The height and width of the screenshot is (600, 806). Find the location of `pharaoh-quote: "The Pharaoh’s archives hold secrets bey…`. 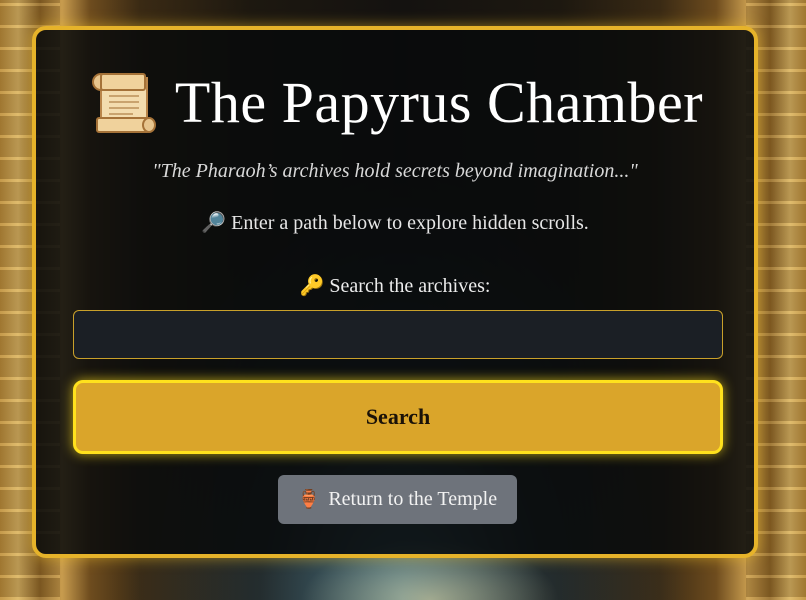

pharaoh-quote: "The Pharaoh’s archives hold secrets bey… is located at coordinates (395, 171).